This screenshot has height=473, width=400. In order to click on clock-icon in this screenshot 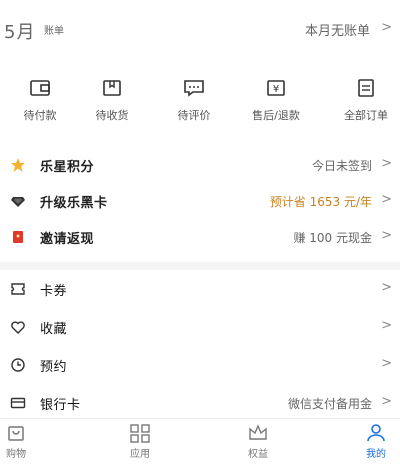, I will do `click(18, 365)`.